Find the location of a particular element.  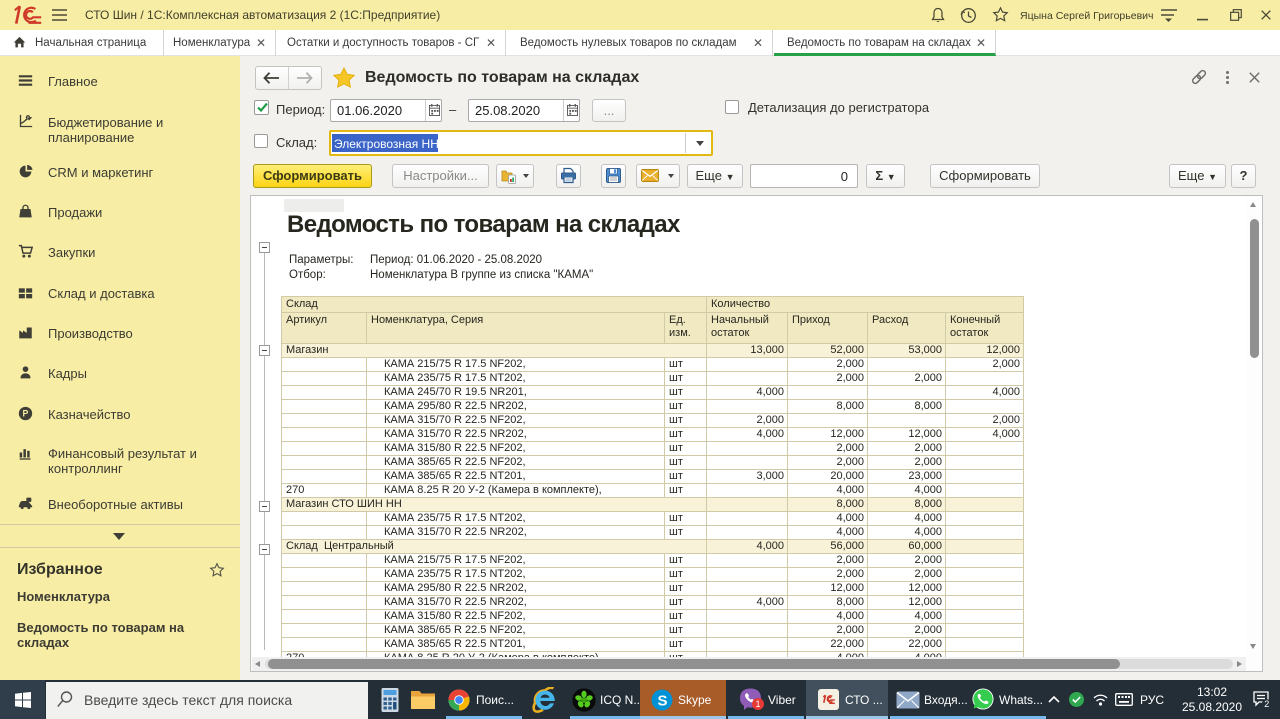

svg-text: Р is located at coordinates (26, 414).